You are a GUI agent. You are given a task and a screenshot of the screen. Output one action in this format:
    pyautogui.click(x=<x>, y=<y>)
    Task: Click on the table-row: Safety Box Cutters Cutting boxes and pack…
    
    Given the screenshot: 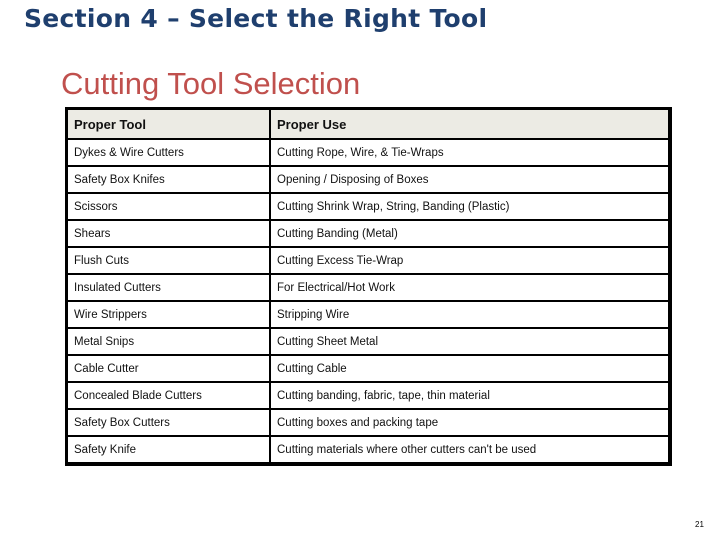 What is the action you would take?
    pyautogui.click(x=368, y=422)
    